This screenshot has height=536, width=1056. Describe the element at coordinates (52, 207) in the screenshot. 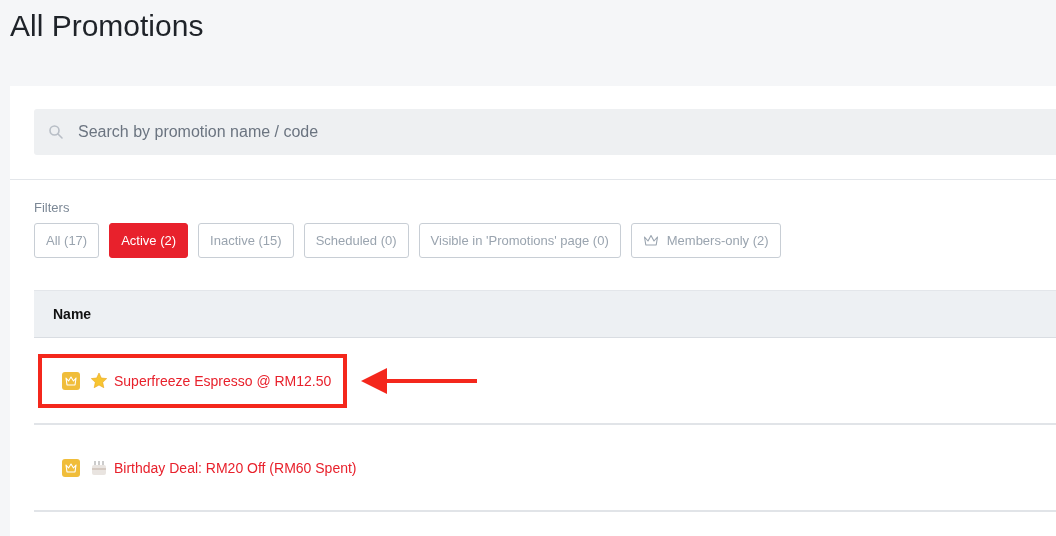

I see `filters-label: Filters` at that location.